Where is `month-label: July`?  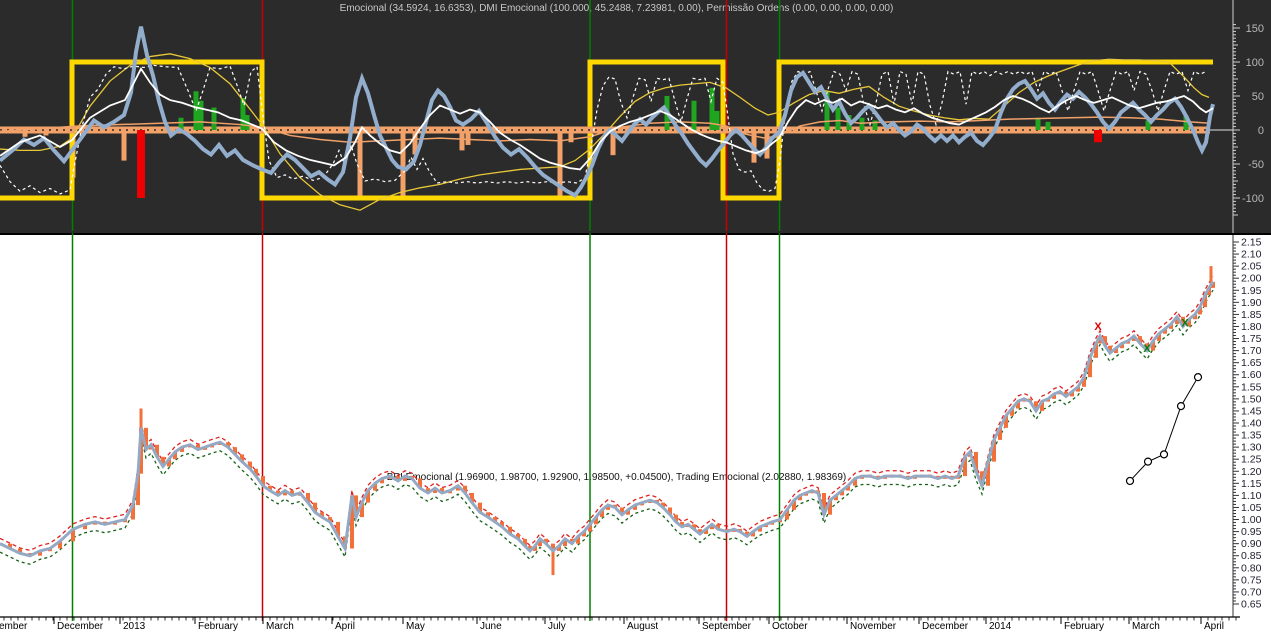 month-label: July is located at coordinates (557, 626).